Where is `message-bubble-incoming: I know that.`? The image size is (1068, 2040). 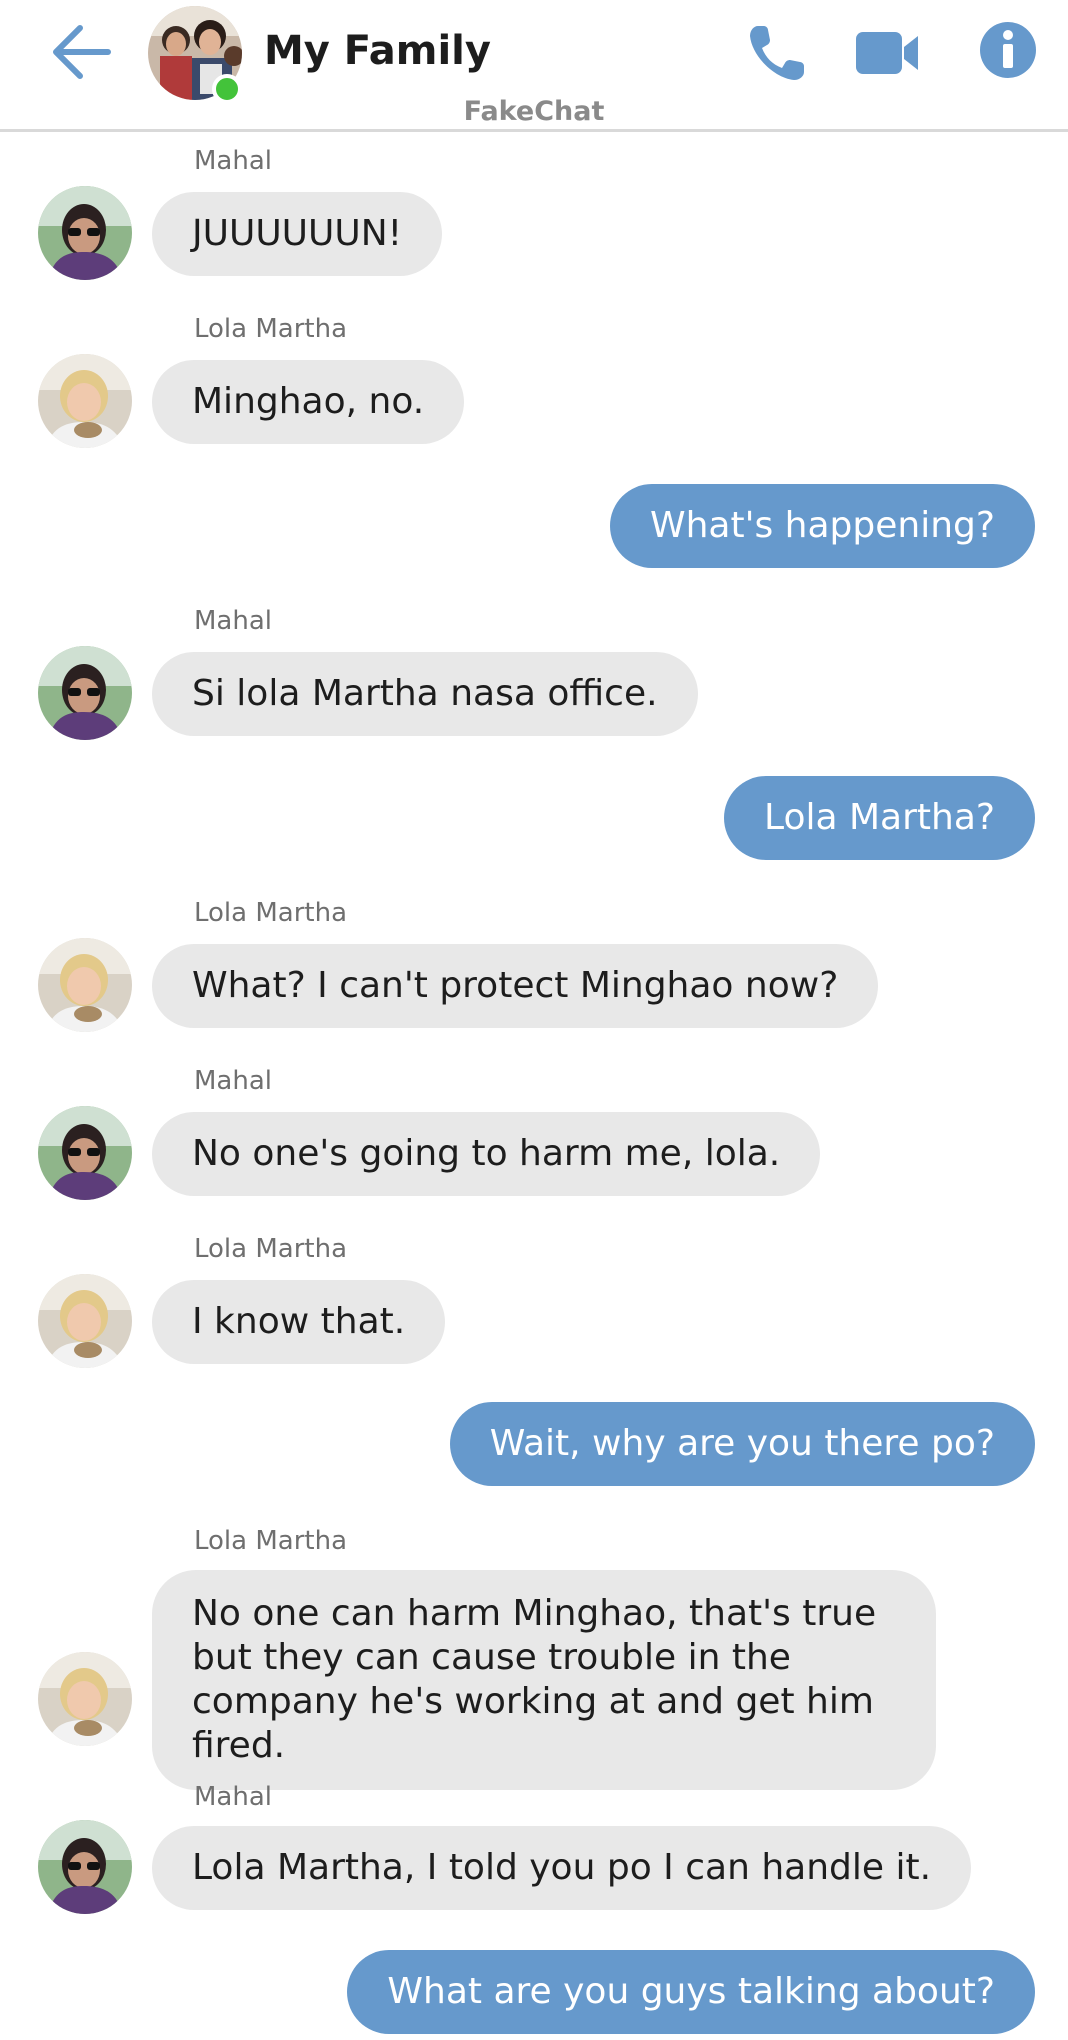
message-bubble-incoming: I know that. is located at coordinates (299, 1322).